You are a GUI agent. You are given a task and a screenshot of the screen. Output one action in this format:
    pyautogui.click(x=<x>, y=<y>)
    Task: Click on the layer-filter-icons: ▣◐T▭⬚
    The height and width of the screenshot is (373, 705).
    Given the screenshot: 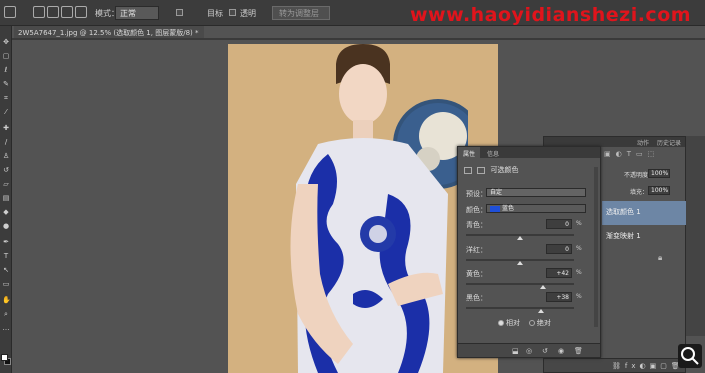 What is the action you would take?
    pyautogui.click(x=631, y=154)
    